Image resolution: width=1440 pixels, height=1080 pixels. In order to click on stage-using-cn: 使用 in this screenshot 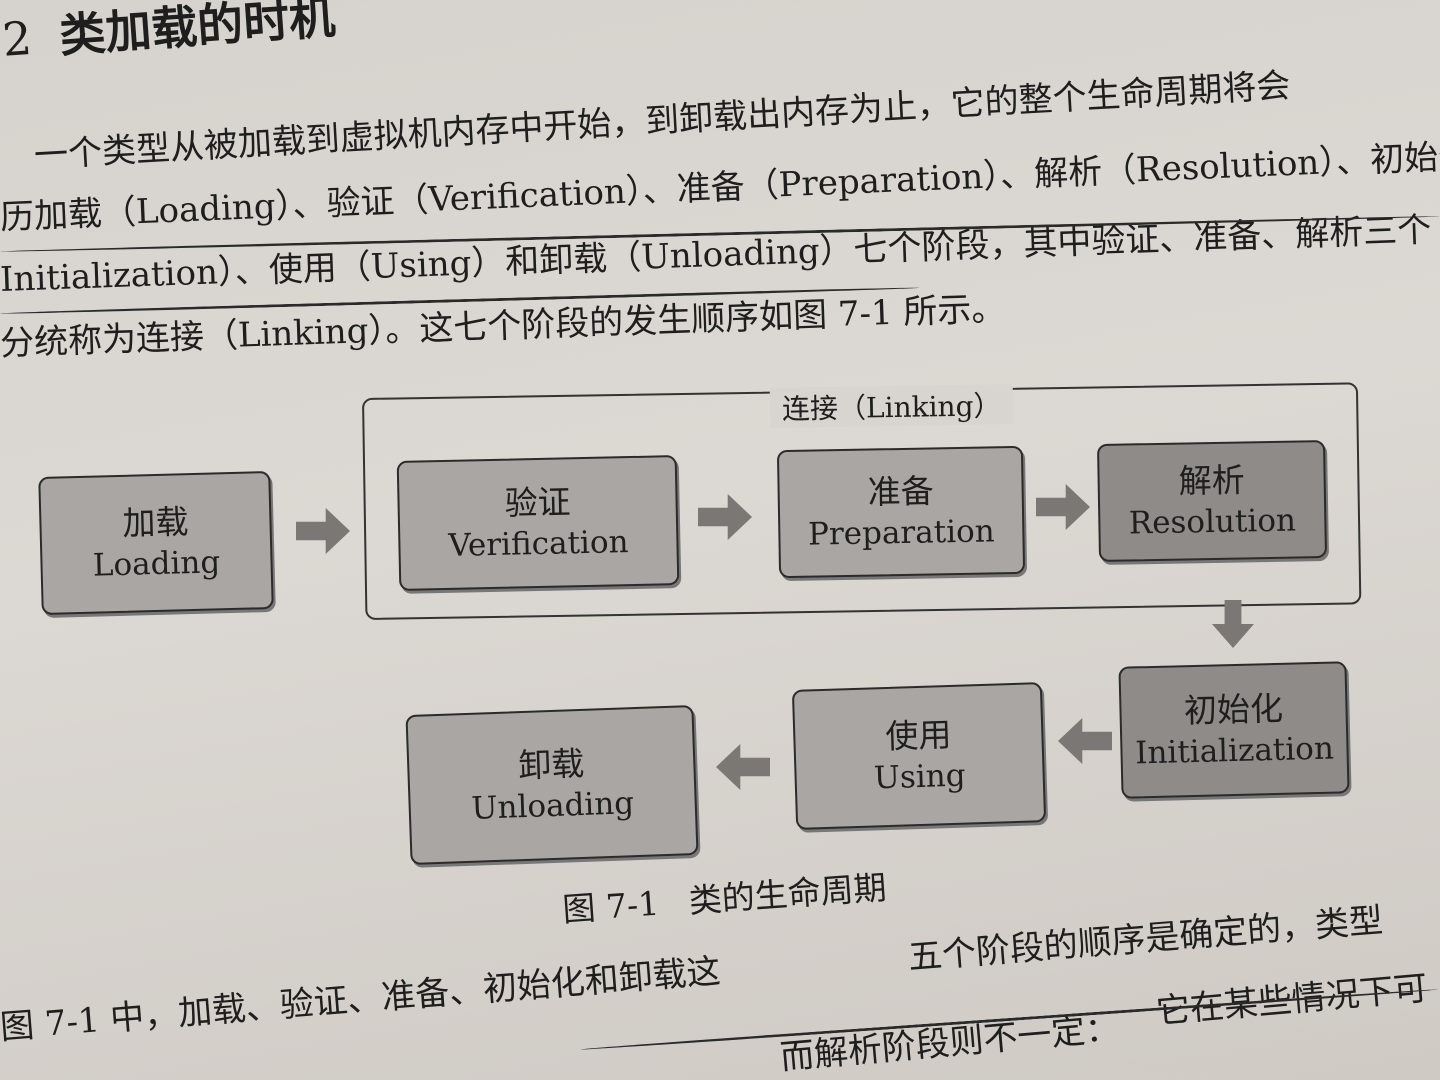, I will do `click(918, 735)`.